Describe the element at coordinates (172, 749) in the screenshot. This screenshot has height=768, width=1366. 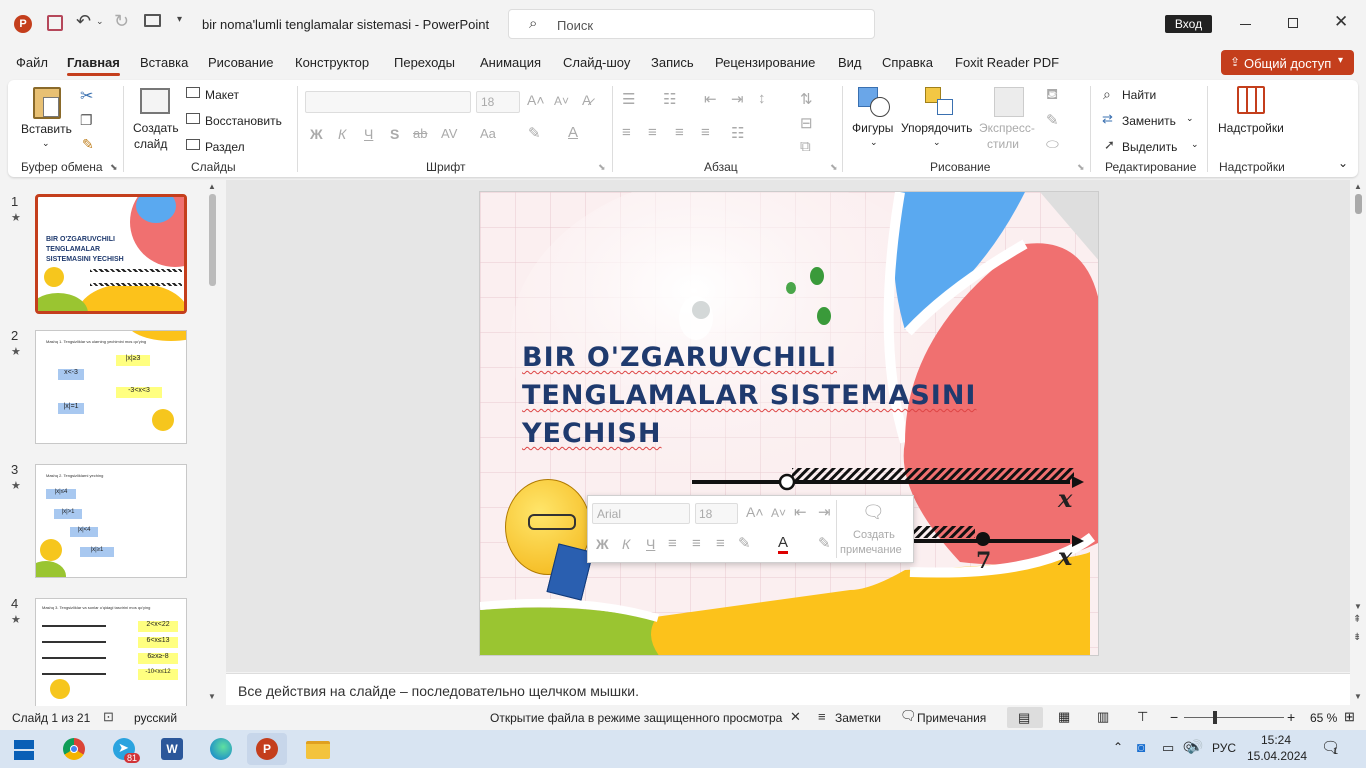
I see `word-icon: W` at that location.